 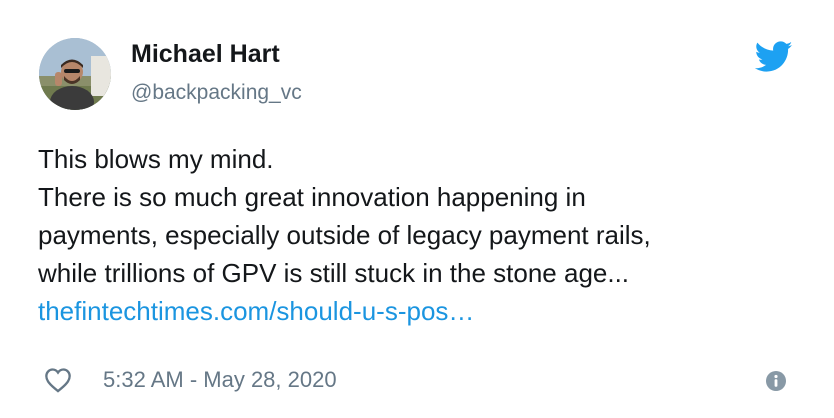 What do you see at coordinates (216, 93) in the screenshot?
I see `author-handle: @backpacking_vc` at bounding box center [216, 93].